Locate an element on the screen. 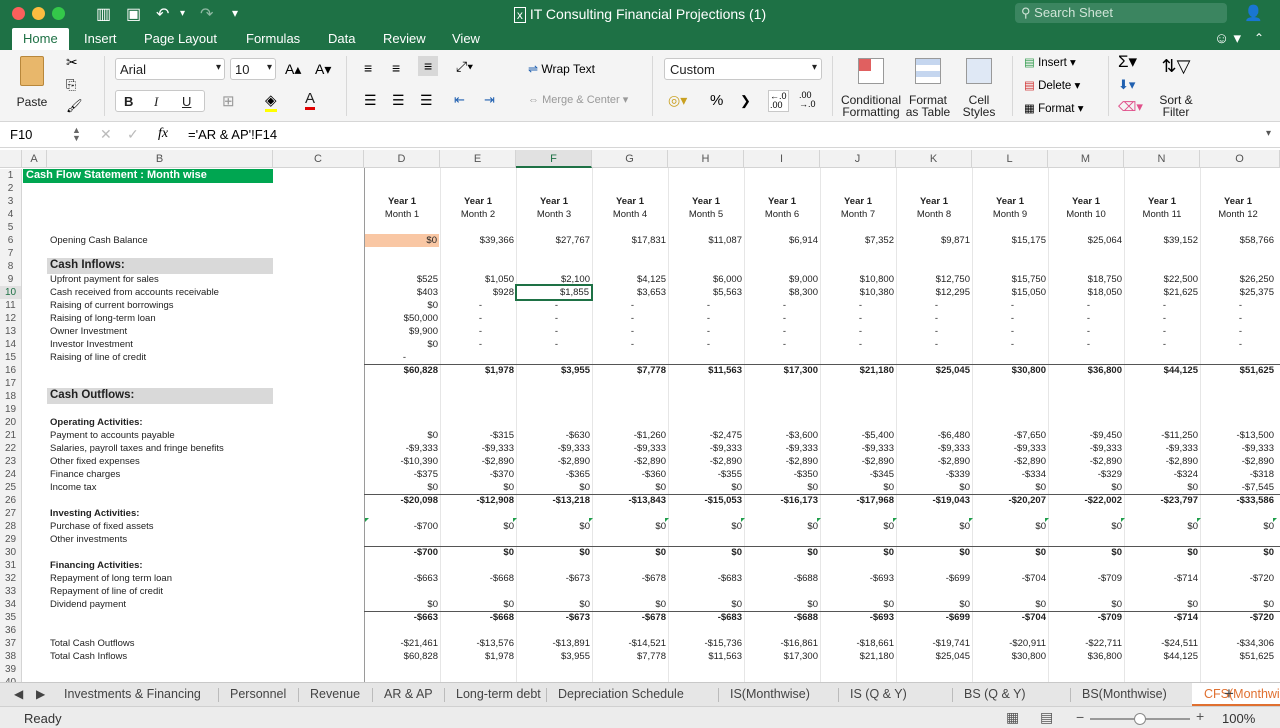 Image resolution: width=1280 pixels, height=728 pixels. data-cell: -$2,475 is located at coordinates (706, 435).